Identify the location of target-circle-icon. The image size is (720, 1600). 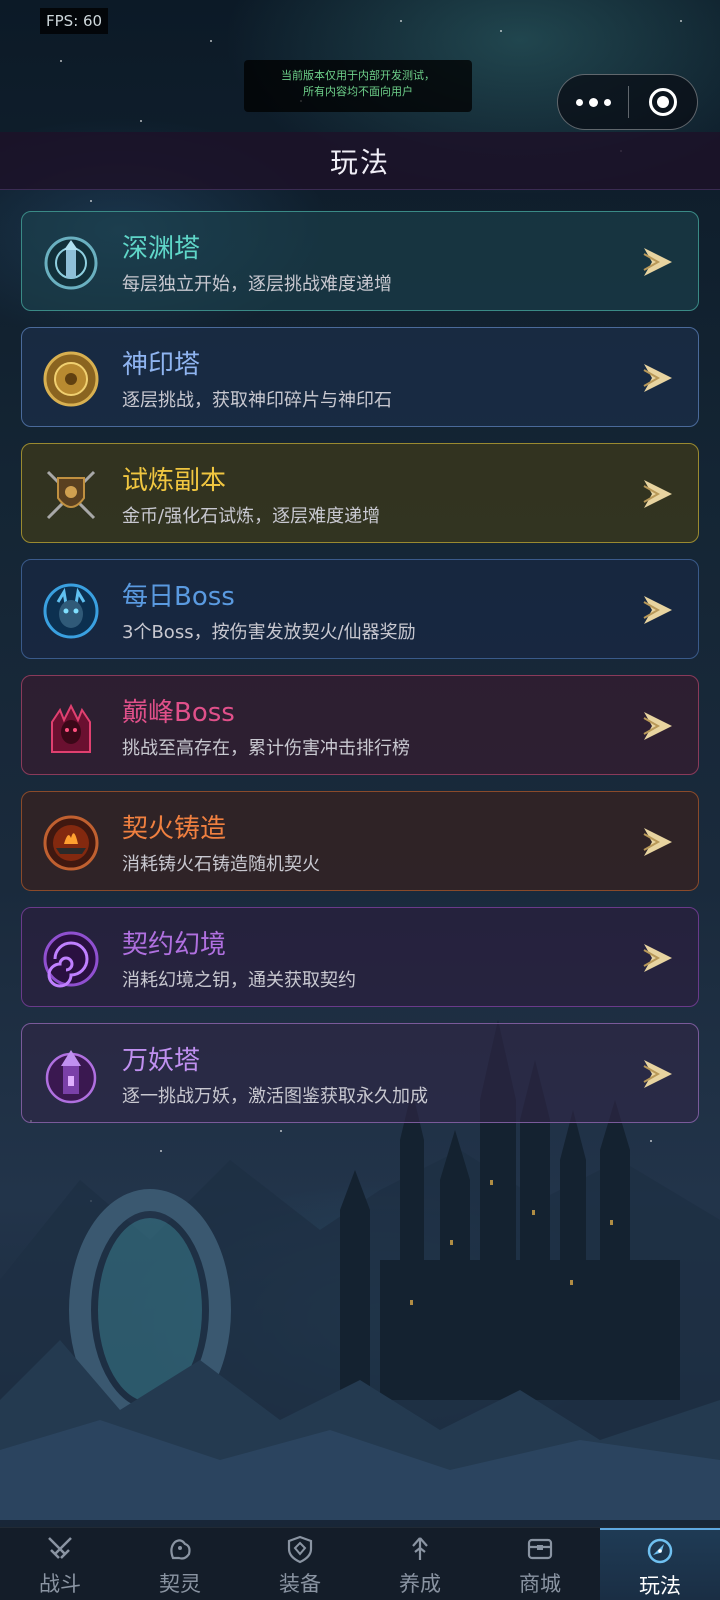
(663, 102).